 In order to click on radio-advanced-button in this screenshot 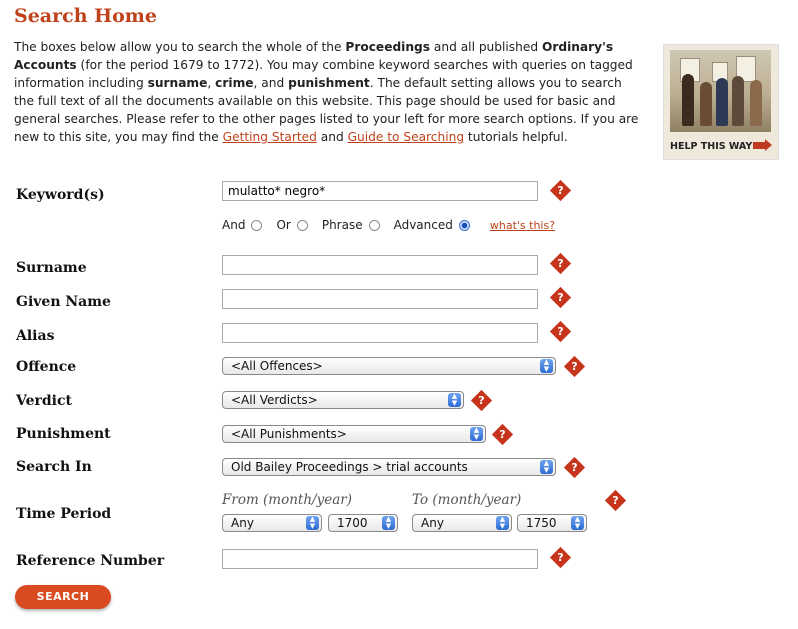, I will do `click(464, 225)`.